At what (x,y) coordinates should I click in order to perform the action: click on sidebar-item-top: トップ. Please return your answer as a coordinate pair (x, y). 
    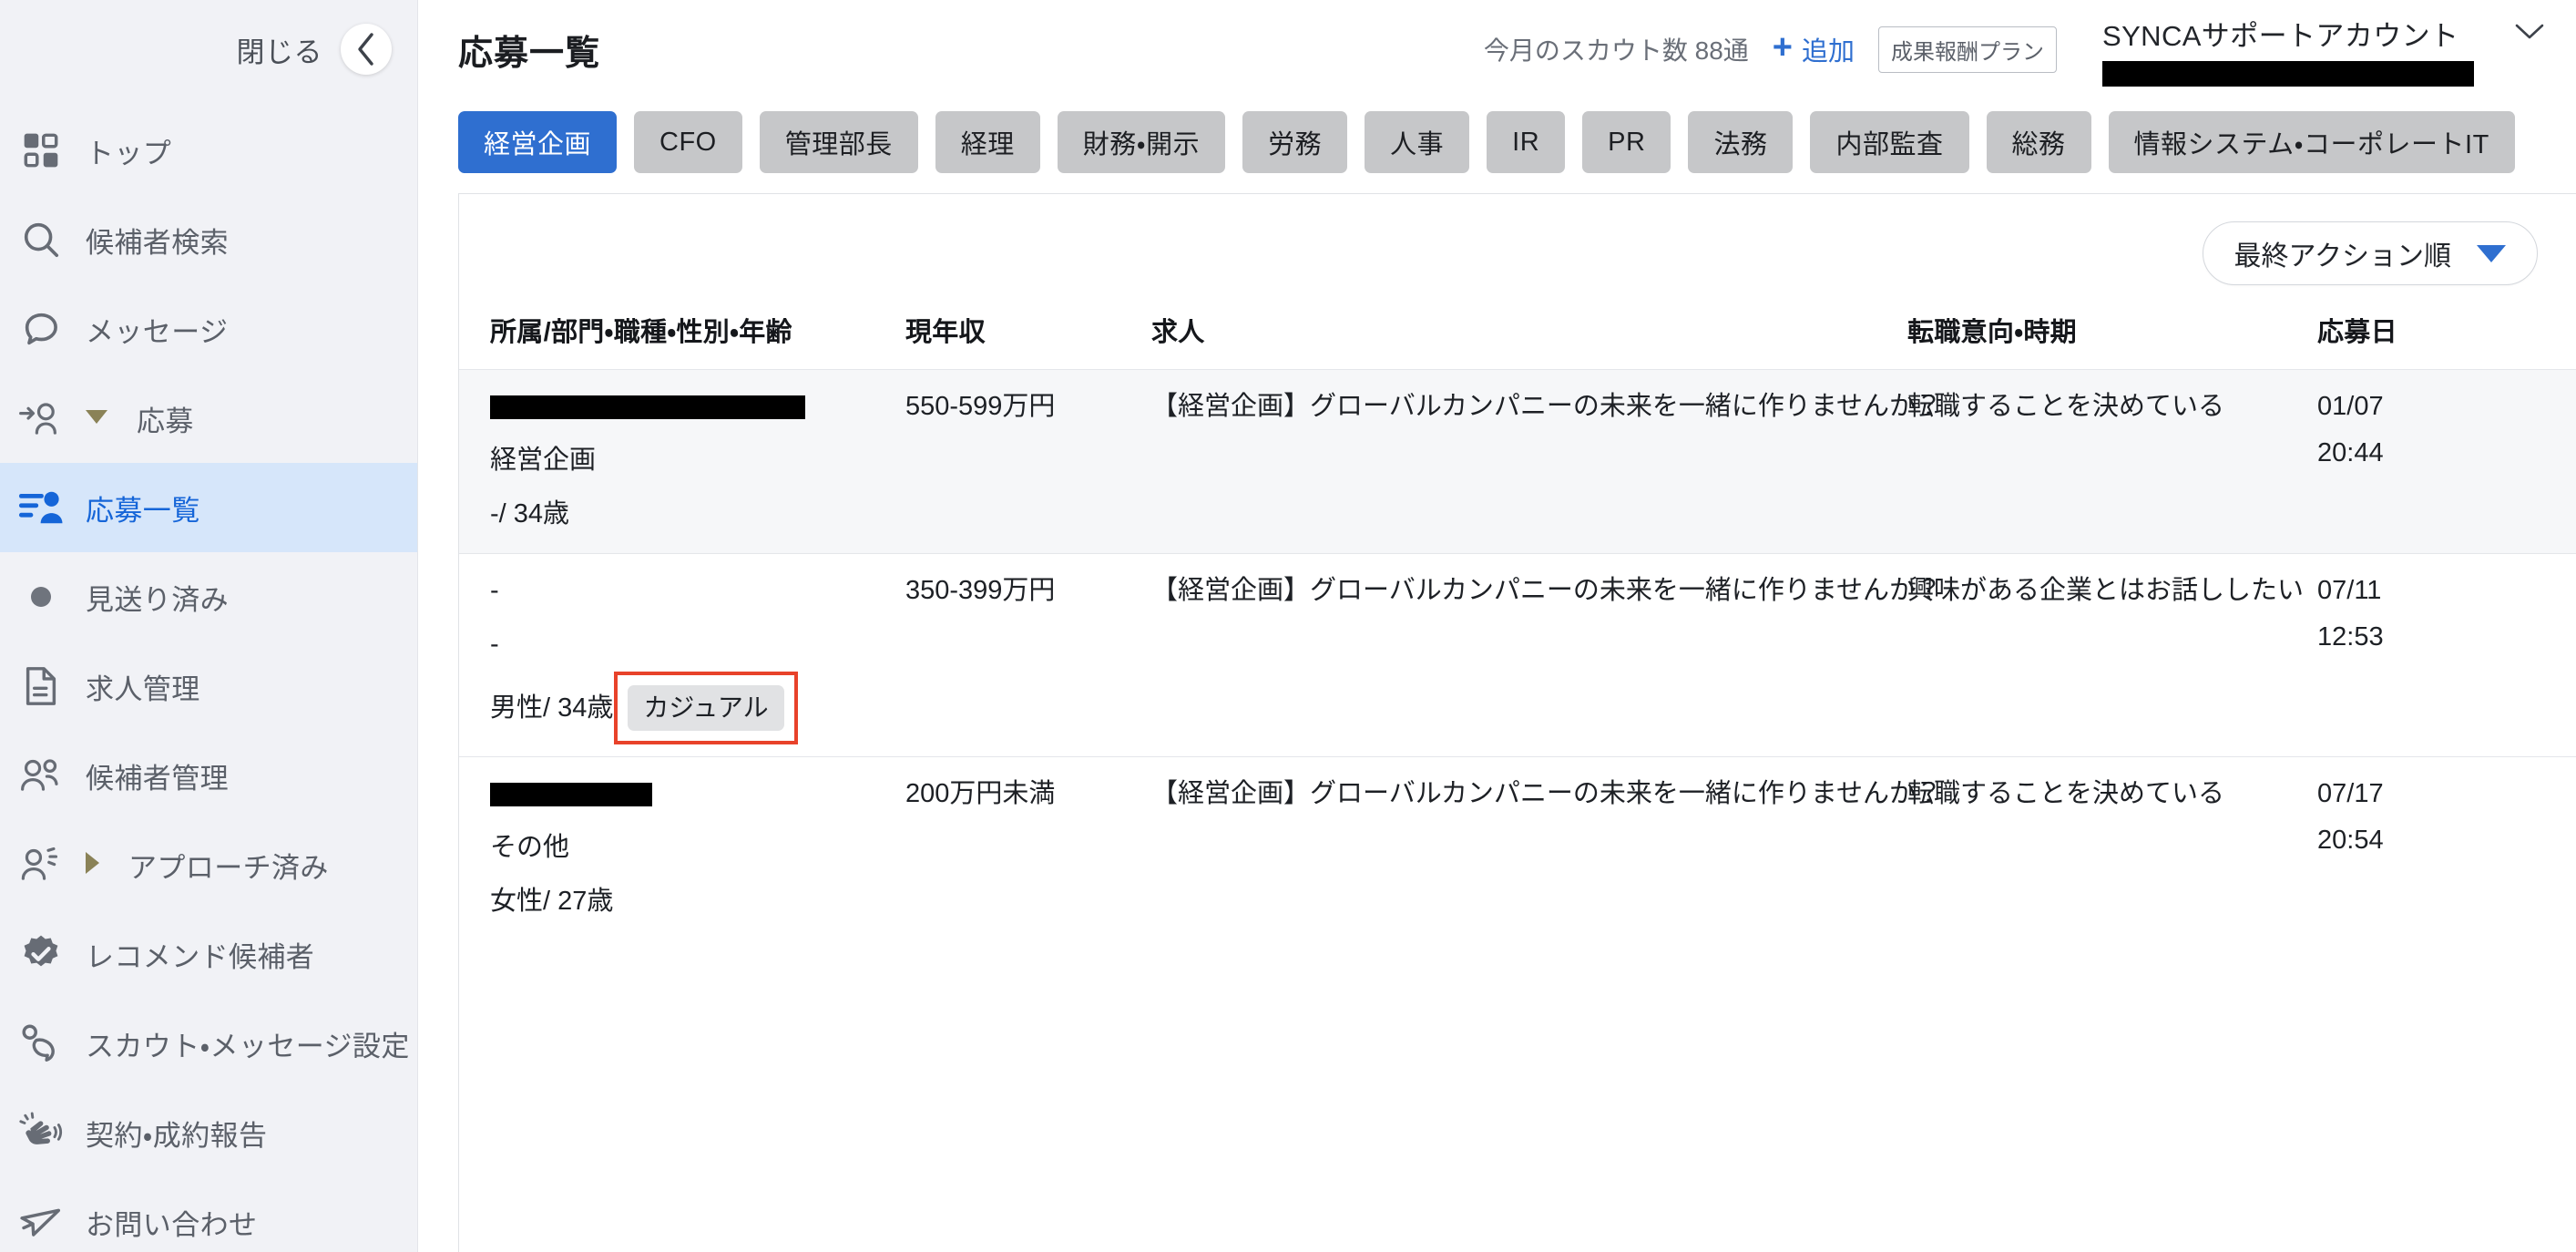
    Looking at the image, I should click on (208, 150).